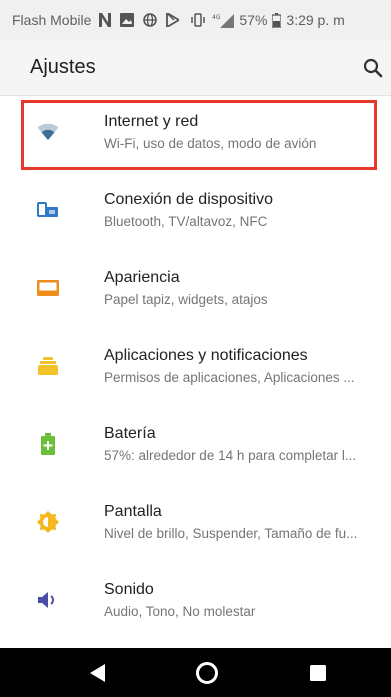 The width and height of the screenshot is (391, 697). What do you see at coordinates (151, 121) in the screenshot?
I see `setting-title: Internet y red` at bounding box center [151, 121].